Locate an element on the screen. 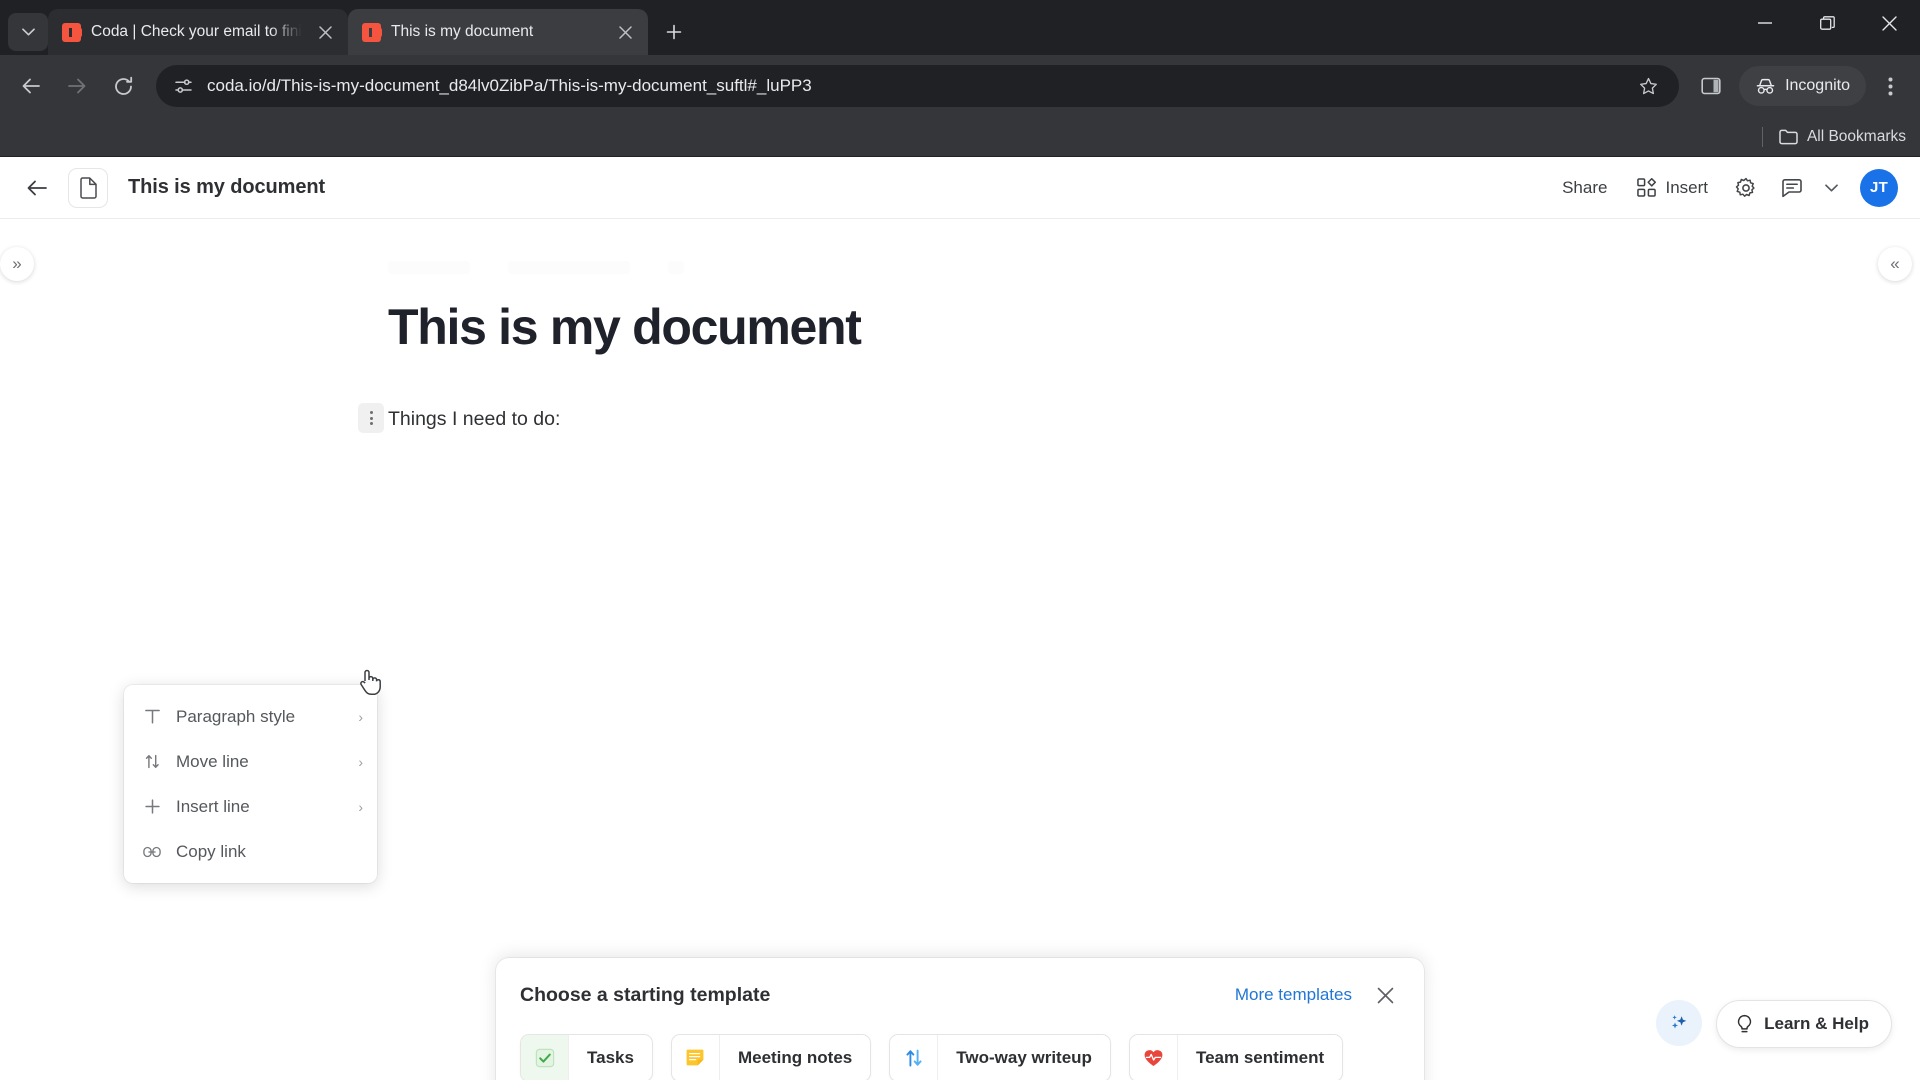  avatar: JT is located at coordinates (1879, 187).